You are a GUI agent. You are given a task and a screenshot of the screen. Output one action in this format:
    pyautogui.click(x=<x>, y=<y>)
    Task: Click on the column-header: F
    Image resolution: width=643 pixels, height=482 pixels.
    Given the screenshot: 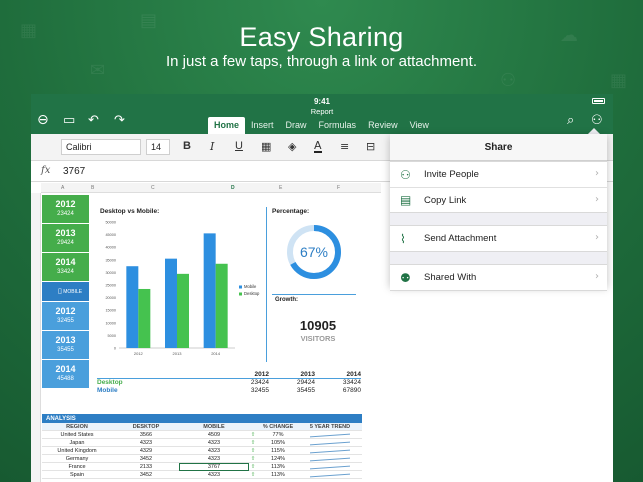 What is the action you would take?
    pyautogui.click(x=338, y=188)
    